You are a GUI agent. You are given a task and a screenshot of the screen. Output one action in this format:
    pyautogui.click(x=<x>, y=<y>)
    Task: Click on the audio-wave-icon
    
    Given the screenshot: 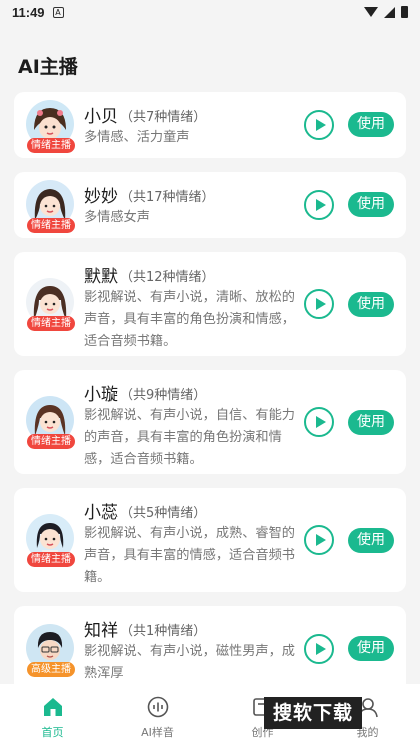 What is the action you would take?
    pyautogui.click(x=158, y=707)
    